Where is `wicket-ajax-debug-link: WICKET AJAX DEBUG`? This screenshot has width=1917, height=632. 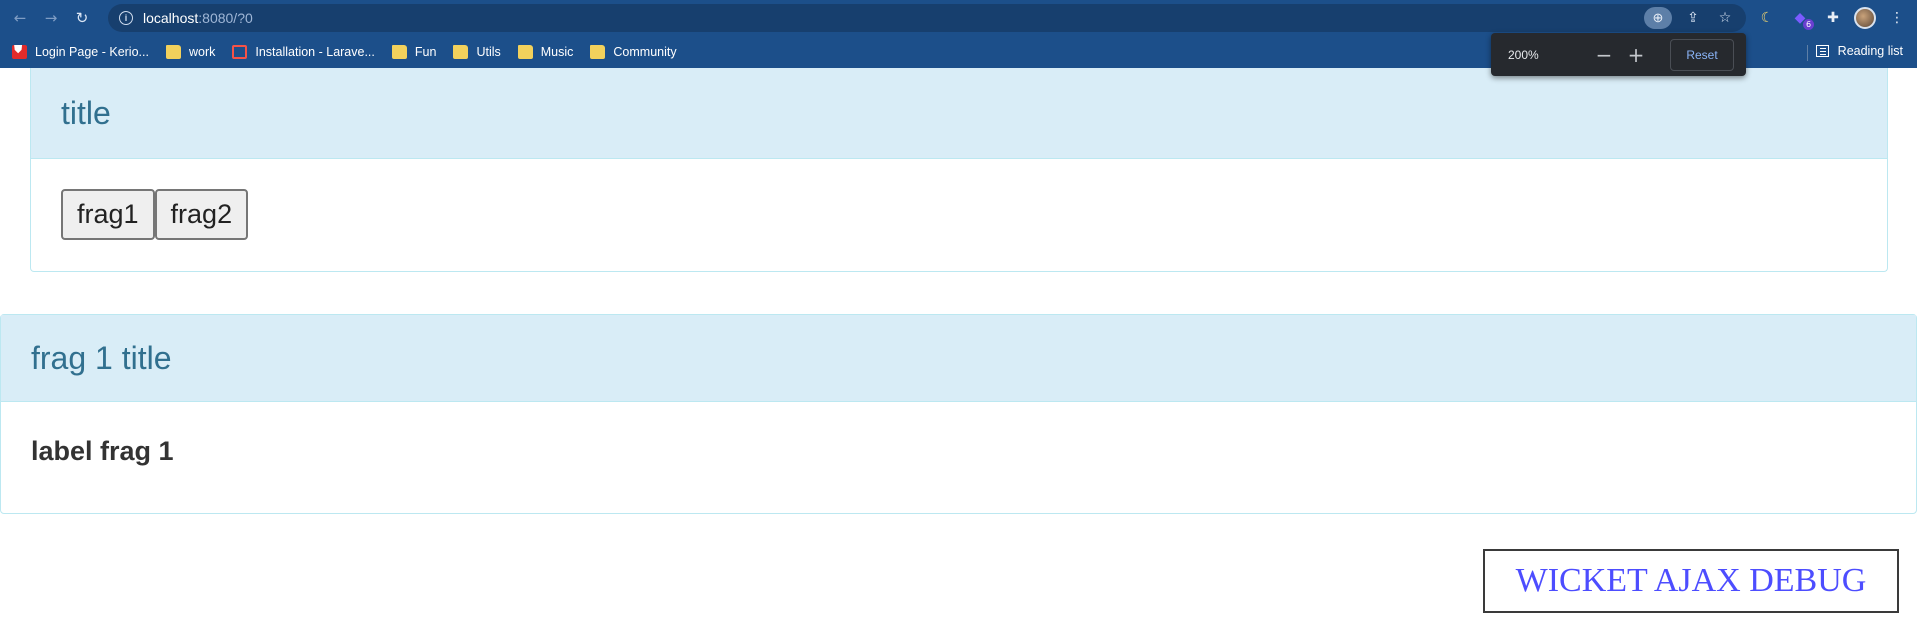 wicket-ajax-debug-link: WICKET AJAX DEBUG is located at coordinates (1691, 581).